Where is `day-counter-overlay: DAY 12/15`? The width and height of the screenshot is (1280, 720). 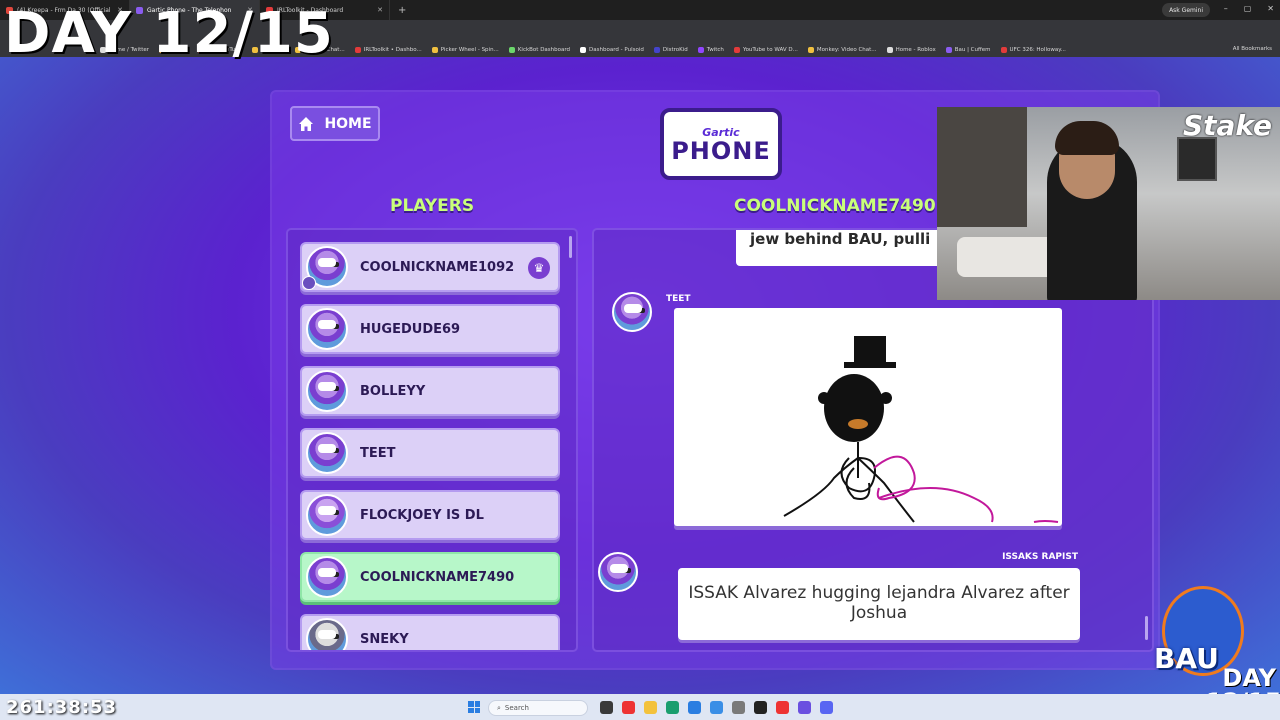
day-counter-overlay: DAY 12/15 is located at coordinates (169, 33).